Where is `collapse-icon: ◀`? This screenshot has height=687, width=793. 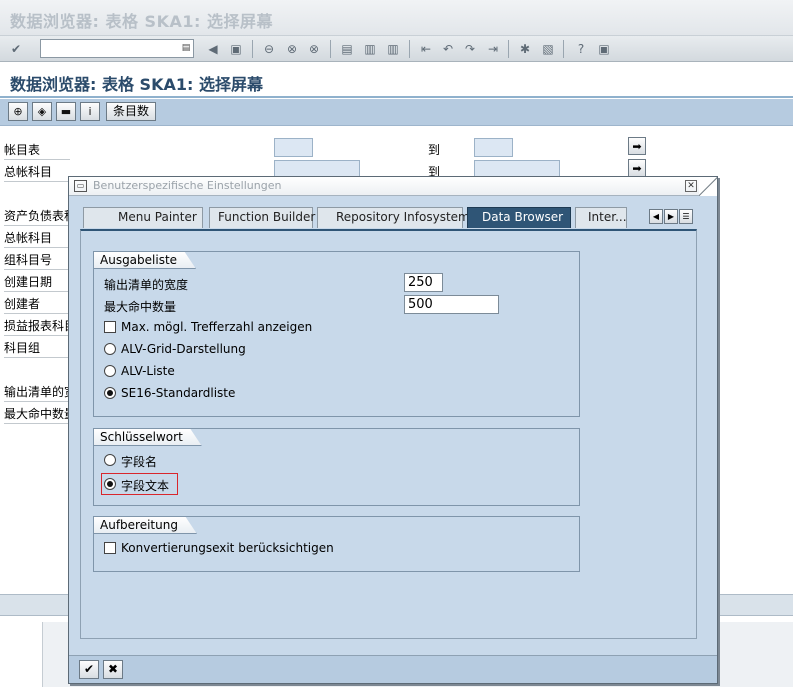
collapse-icon: ◀ is located at coordinates (213, 49).